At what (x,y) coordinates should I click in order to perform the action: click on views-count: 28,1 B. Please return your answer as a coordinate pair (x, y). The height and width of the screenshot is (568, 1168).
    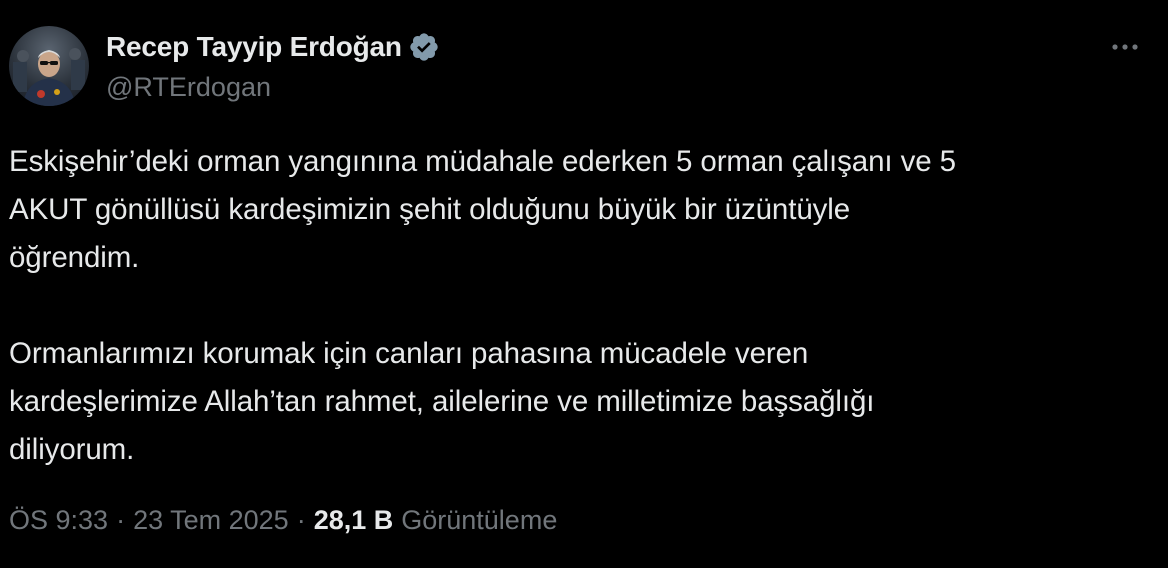
    Looking at the image, I should click on (354, 520).